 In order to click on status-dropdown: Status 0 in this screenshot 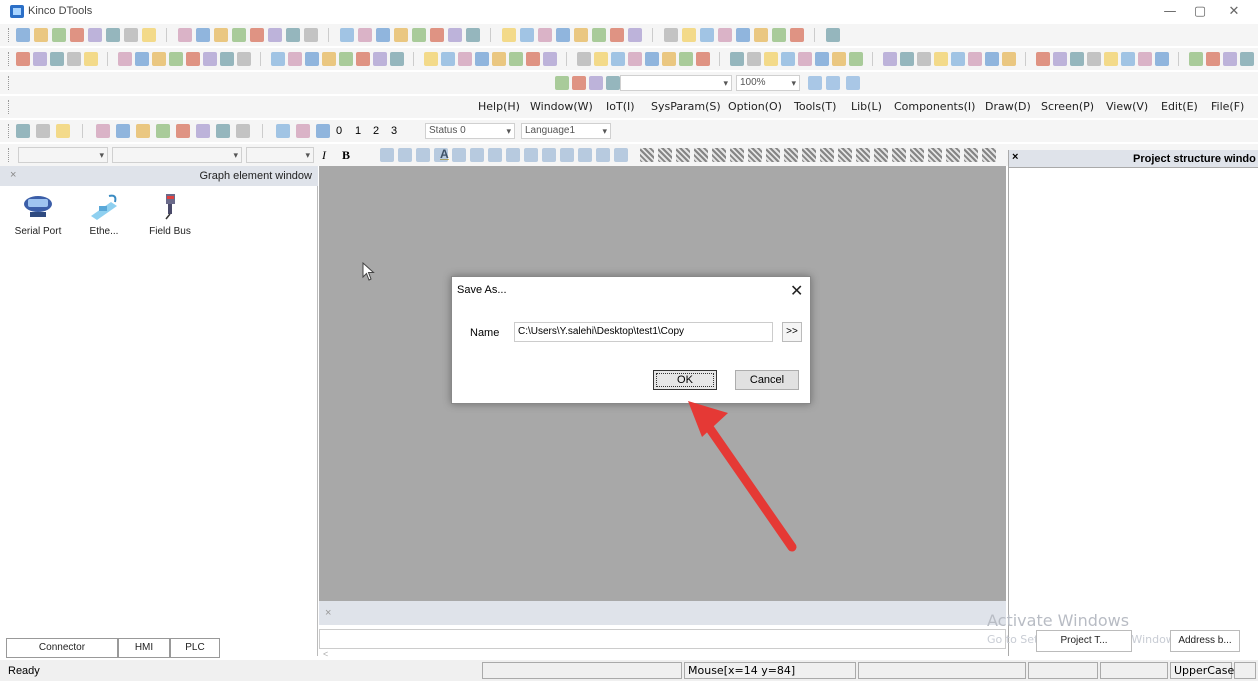, I will do `click(470, 131)`.